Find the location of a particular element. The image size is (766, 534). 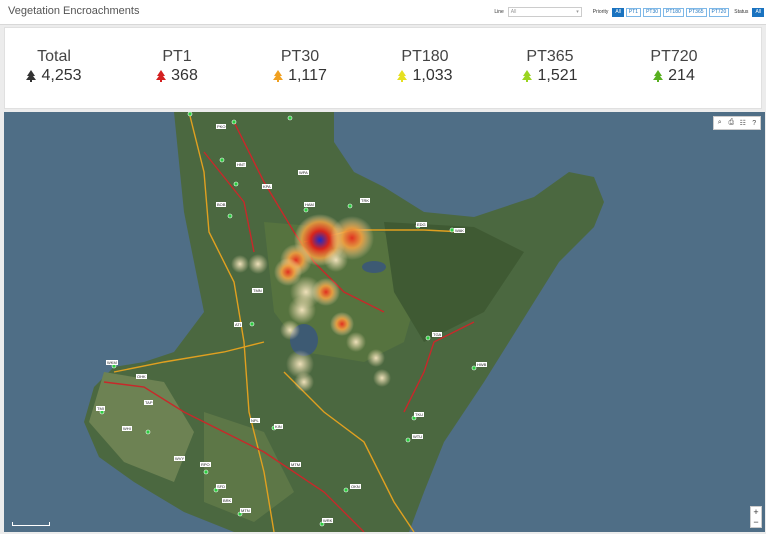

site-label: TKU is located at coordinates (419, 414).